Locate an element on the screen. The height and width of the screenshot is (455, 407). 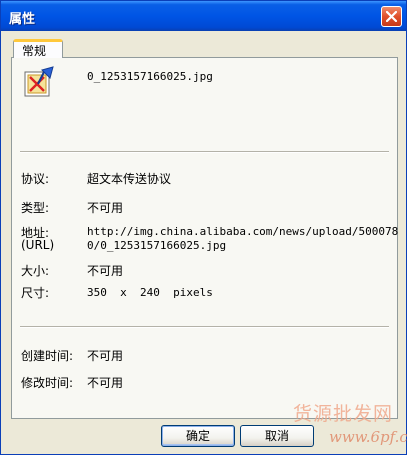
dimensions-label: 尺寸: is located at coordinates (35, 293).